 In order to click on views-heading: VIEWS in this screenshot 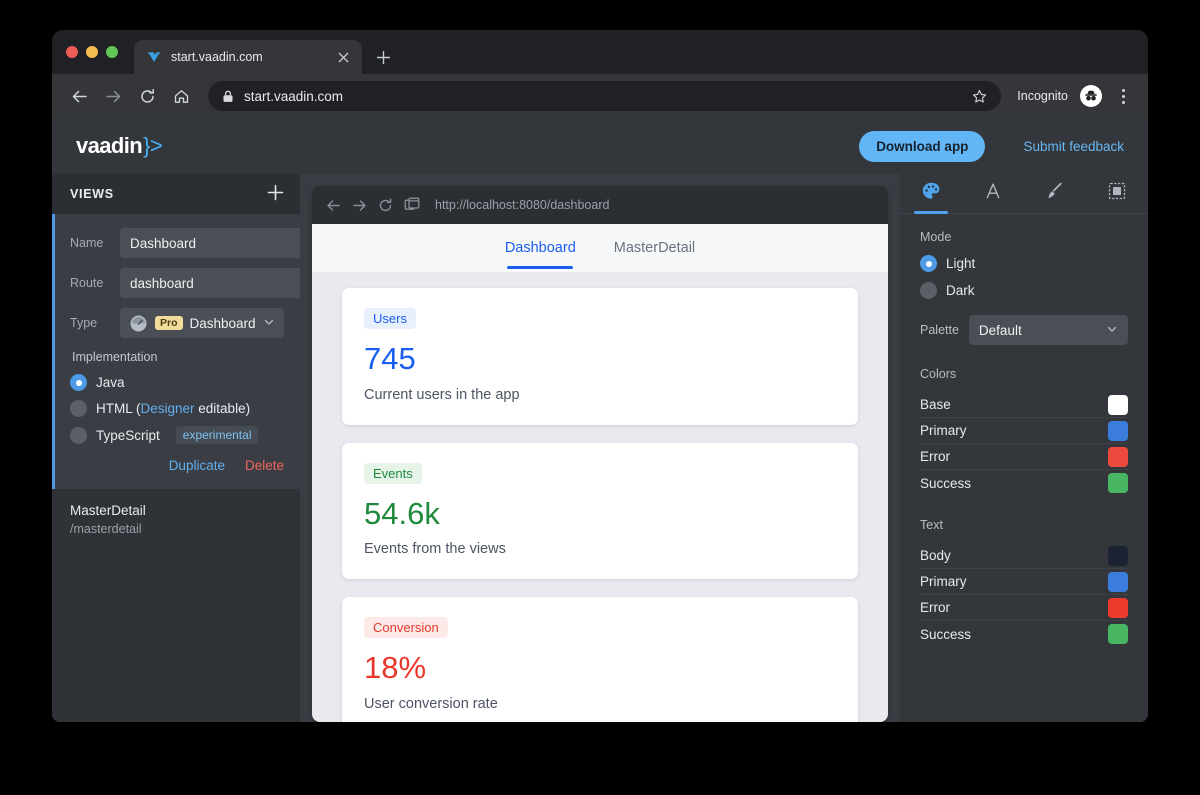, I will do `click(92, 194)`.